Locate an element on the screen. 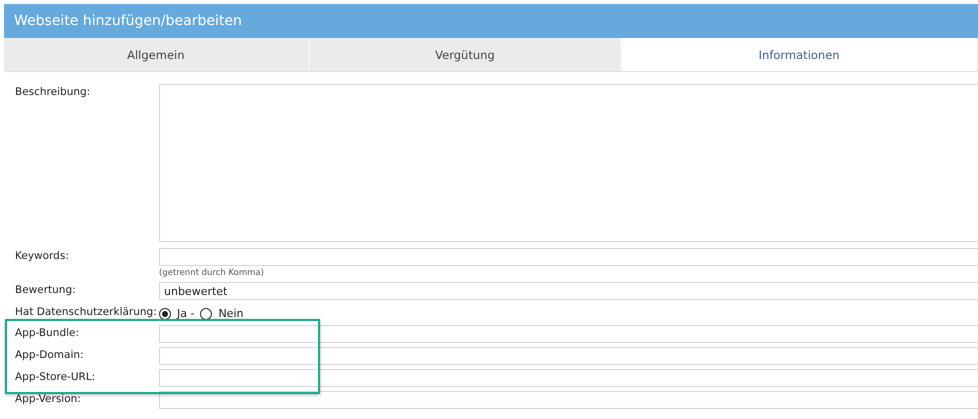 This screenshot has height=419, width=978. field-label: App-Store-URL: is located at coordinates (55, 377).